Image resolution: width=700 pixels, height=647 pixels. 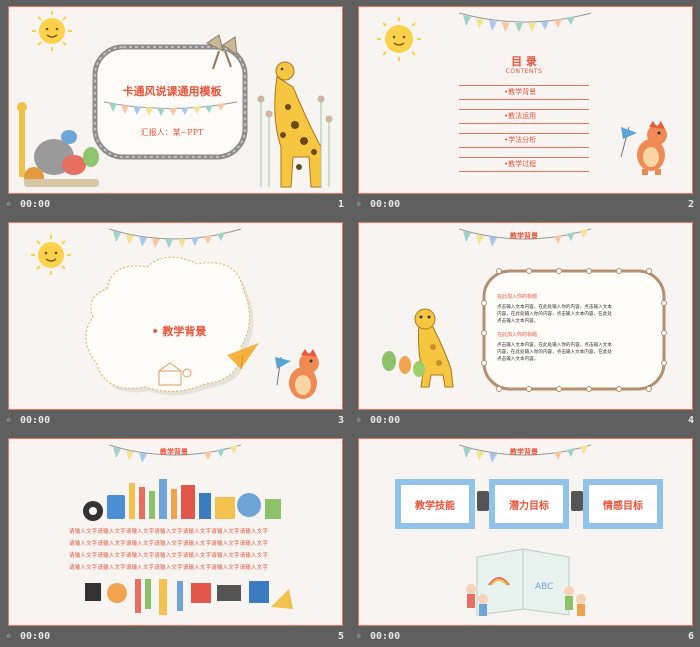 I want to click on slide-canvas: 目 录 CONTENTS •教学背景 •教法运用 •学法分析 •教学过程, so click(x=525, y=100).